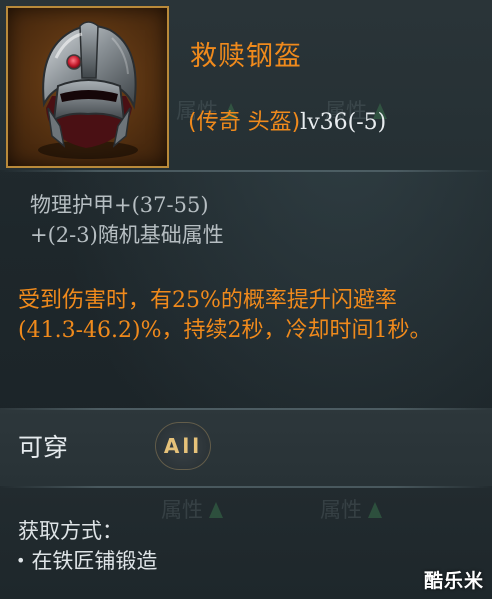 The height and width of the screenshot is (599, 492). What do you see at coordinates (127, 220) in the screenshot?
I see `stats-block: 物理护甲+(37-55) +(2-3)随机基础属性` at bounding box center [127, 220].